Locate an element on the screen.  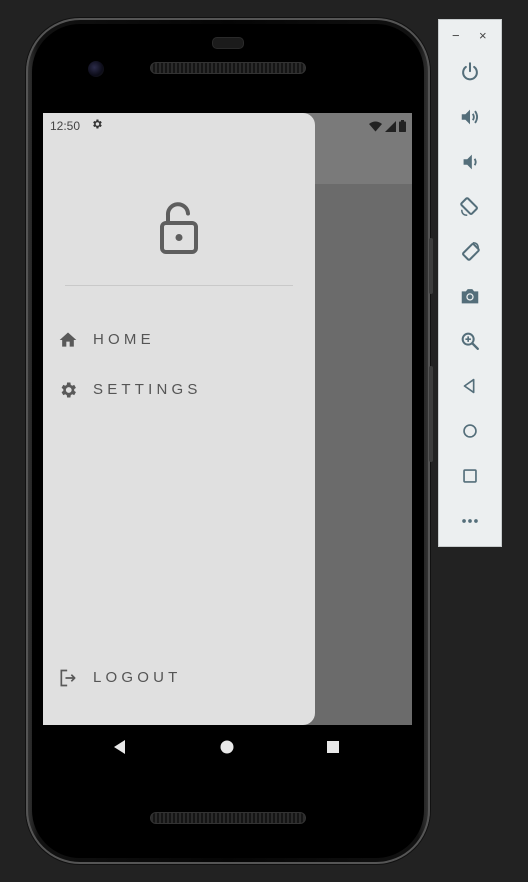
volume-down-icon is located at coordinates (470, 162).